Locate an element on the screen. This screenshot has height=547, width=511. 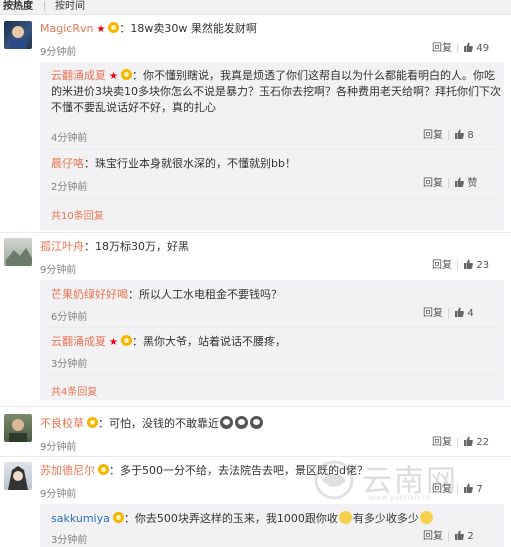
comment-text: ：18w卖30w 果然能发财啊 is located at coordinates (188, 28).